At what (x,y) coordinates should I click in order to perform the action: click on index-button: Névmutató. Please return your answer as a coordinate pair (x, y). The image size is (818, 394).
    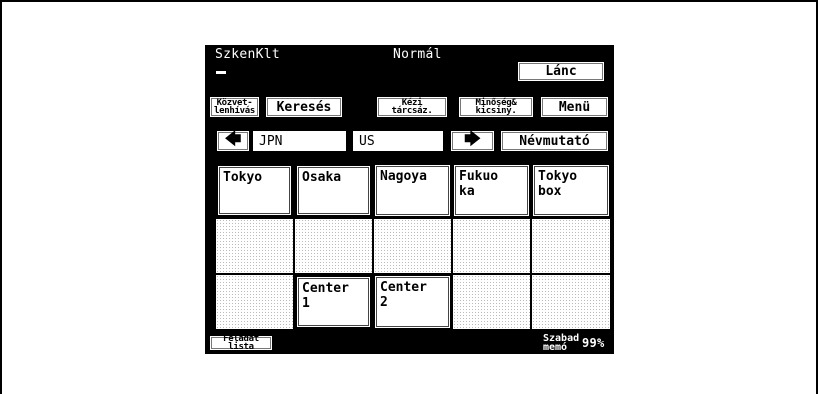
    Looking at the image, I should click on (554, 141).